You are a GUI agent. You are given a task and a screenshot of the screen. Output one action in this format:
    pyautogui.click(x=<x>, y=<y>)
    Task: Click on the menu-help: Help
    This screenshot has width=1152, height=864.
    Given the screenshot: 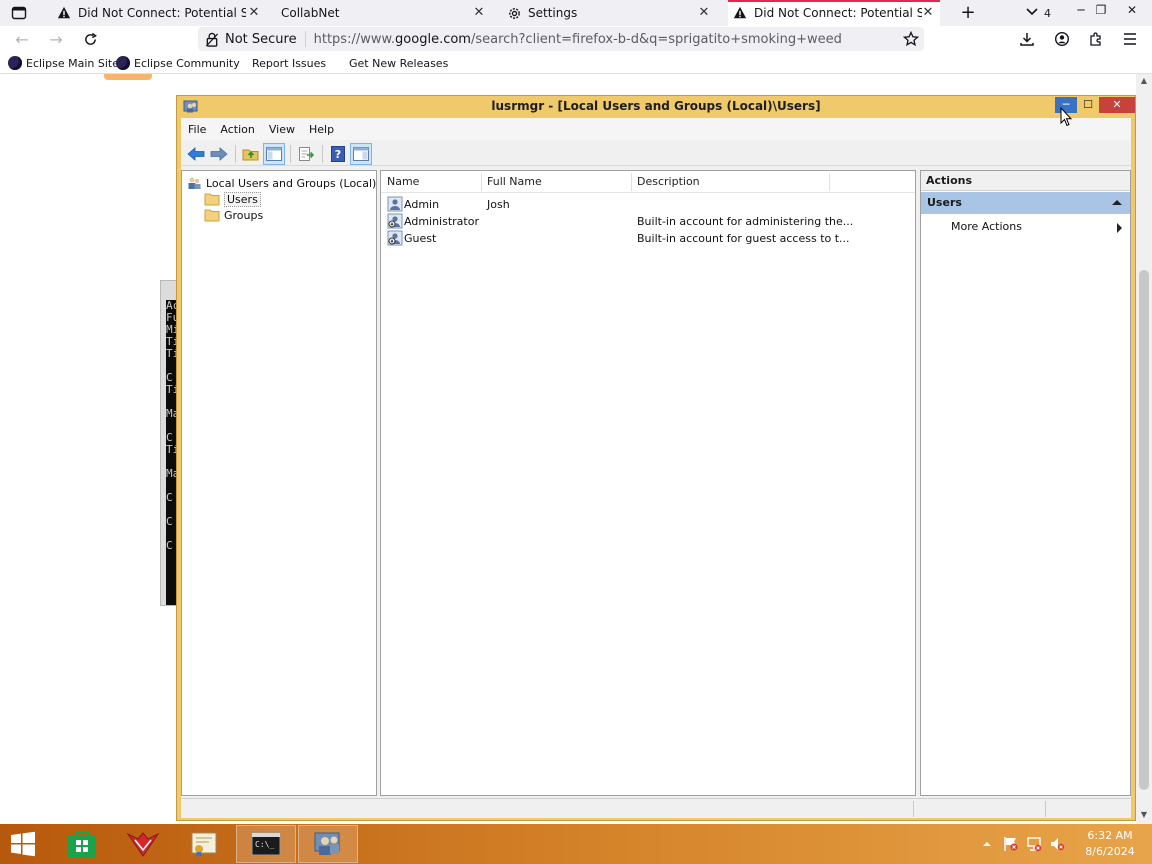 What is the action you would take?
    pyautogui.click(x=321, y=129)
    